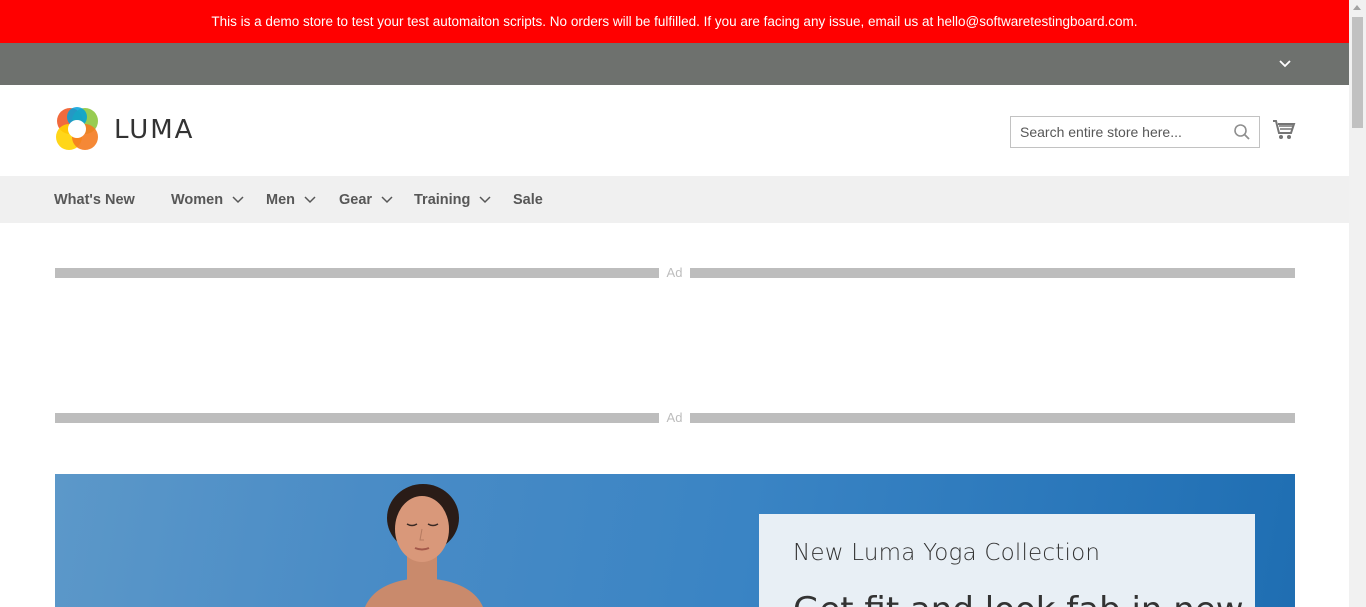 The image size is (1366, 607). I want to click on yoga-model-image, so click(424, 545).